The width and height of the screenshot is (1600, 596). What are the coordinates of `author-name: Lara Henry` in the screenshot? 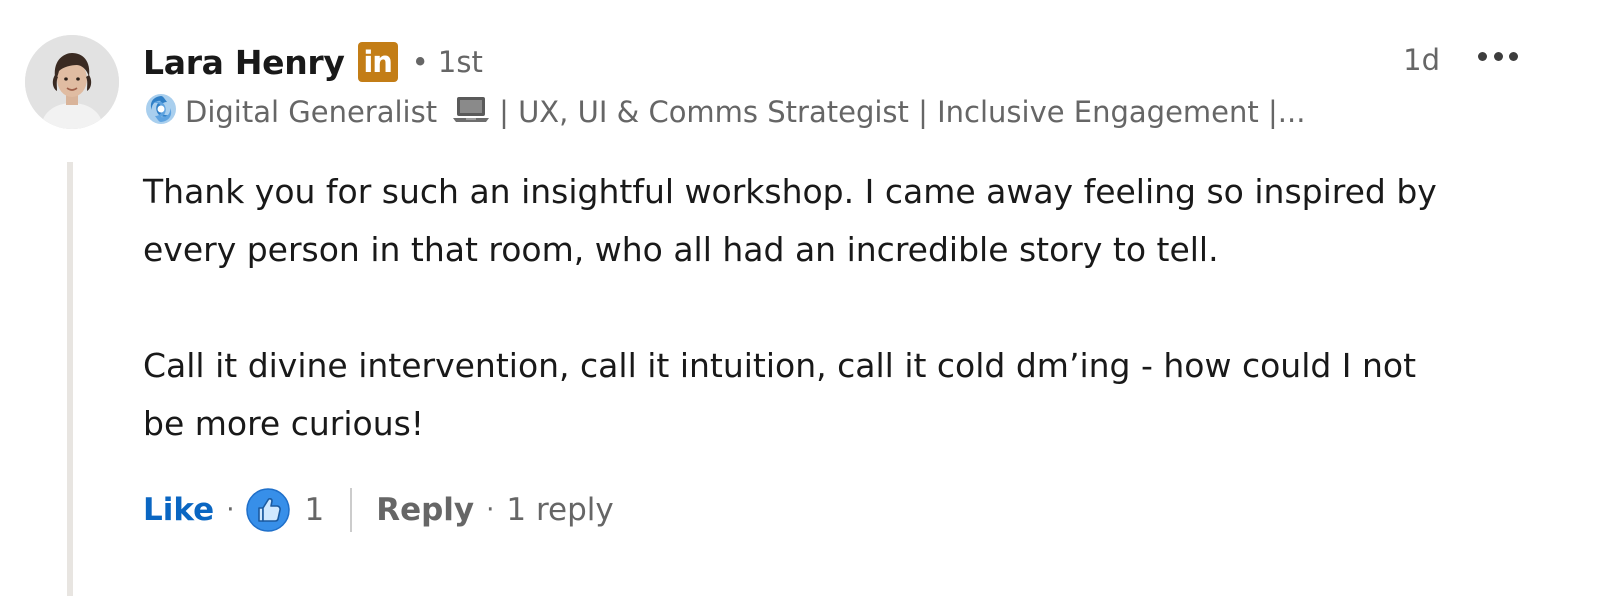 It's located at (244, 62).